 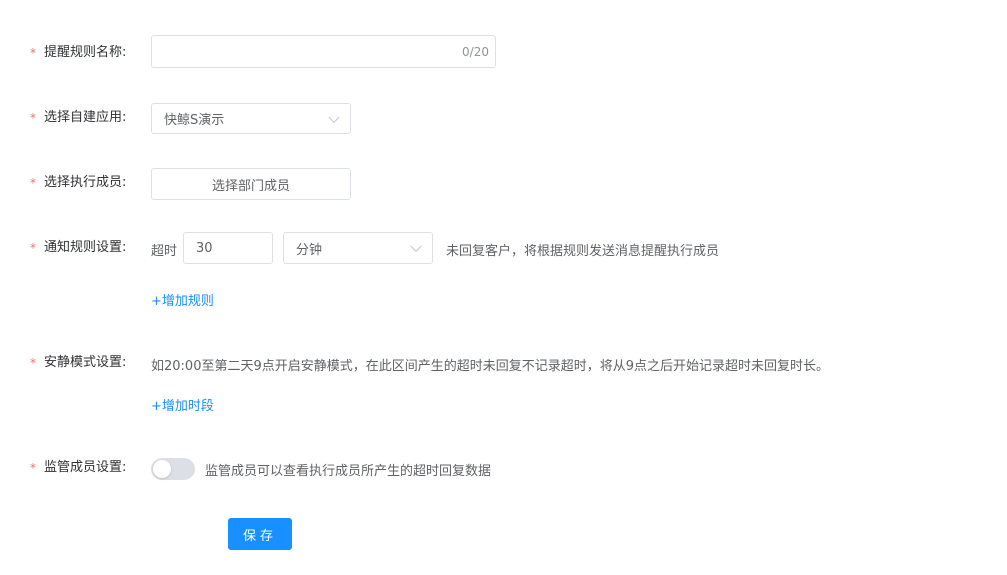 What do you see at coordinates (182, 299) in the screenshot?
I see `add-rule-link: +增加规则` at bounding box center [182, 299].